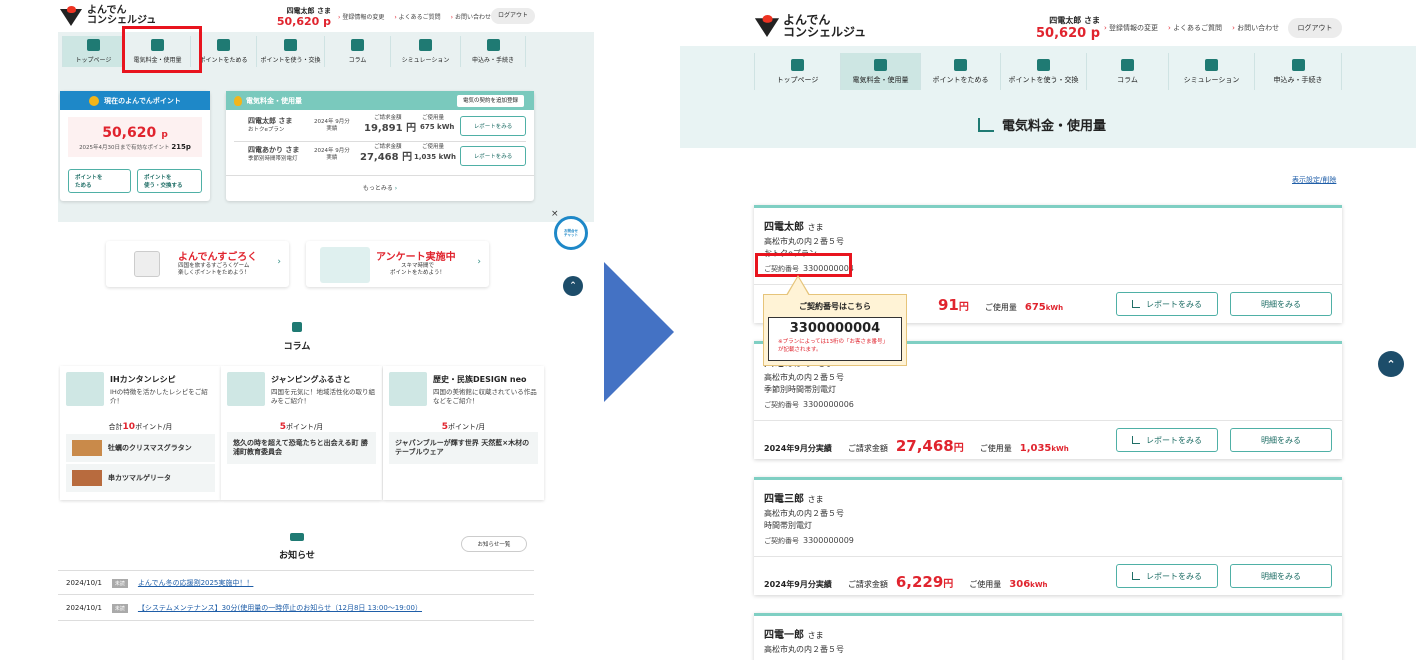 This screenshot has height=660, width=1416. What do you see at coordinates (493, 156) in the screenshot?
I see `row2-report-button: レポートをみる` at bounding box center [493, 156].